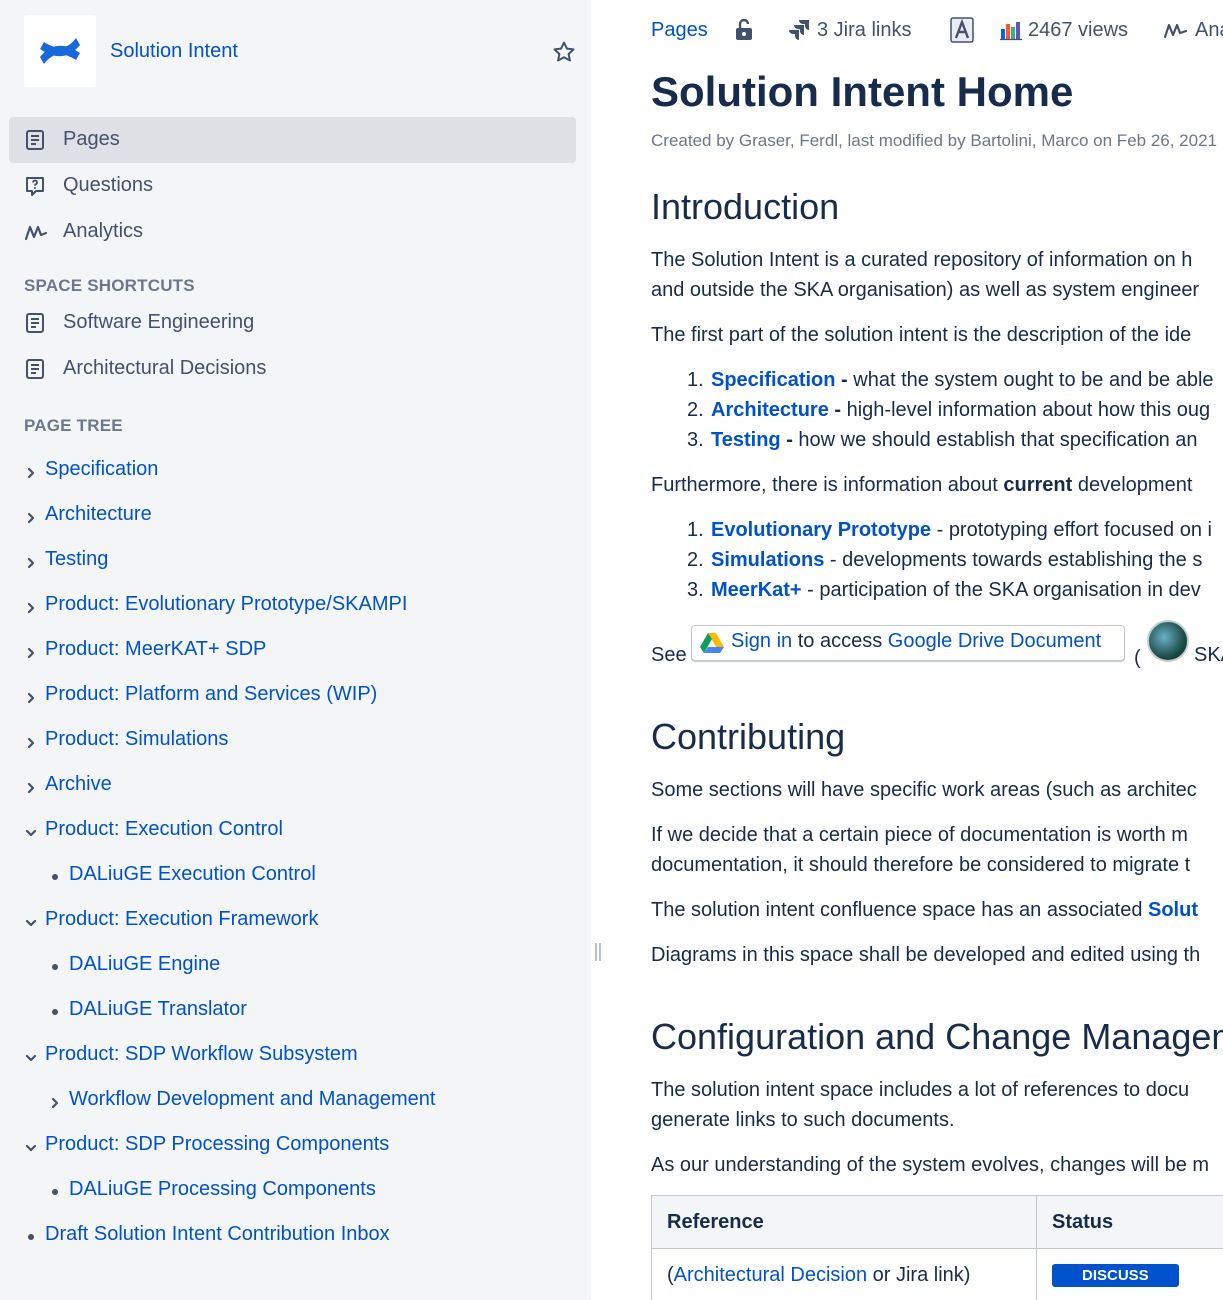  What do you see at coordinates (78, 784) in the screenshot?
I see `page-tree-label: Archive` at bounding box center [78, 784].